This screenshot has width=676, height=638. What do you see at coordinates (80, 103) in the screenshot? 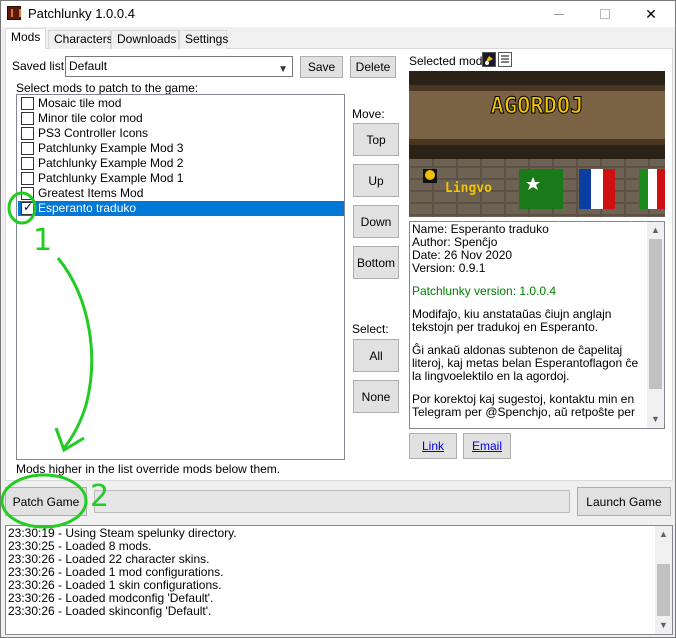
I see `mod-item-label: Mosaic tile mod` at bounding box center [80, 103].